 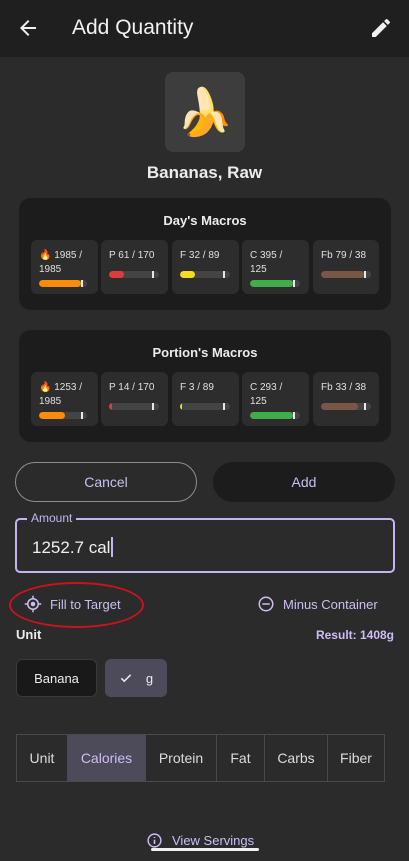 I want to click on portion-protein-label: P 14 / 170, so click(x=132, y=387).